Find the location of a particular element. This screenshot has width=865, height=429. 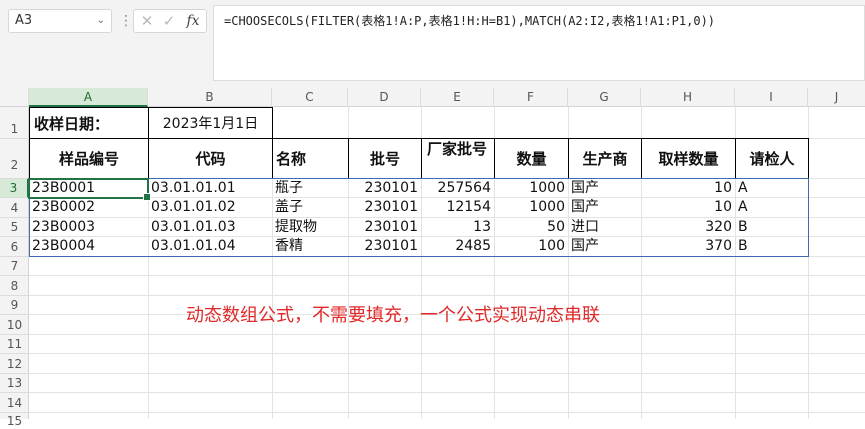

row-header-10: 10 is located at coordinates (14, 325).